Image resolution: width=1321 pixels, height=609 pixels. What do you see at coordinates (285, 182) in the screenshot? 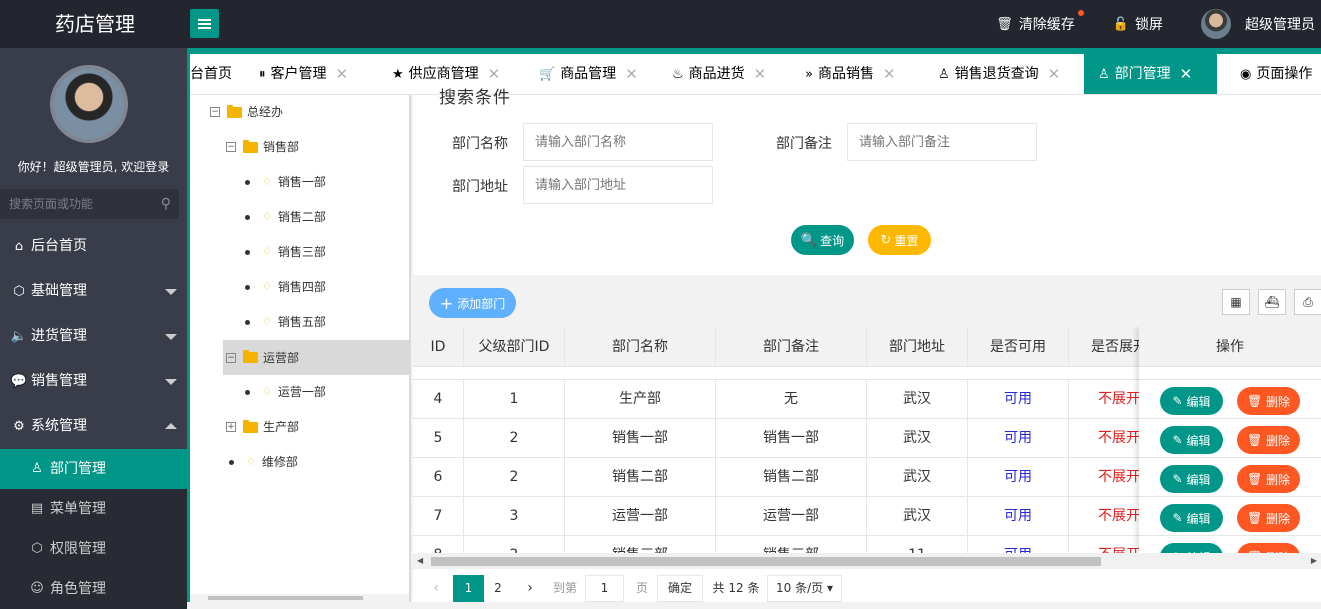
I see `tree-node-sales-1: ♢ 销售一部` at bounding box center [285, 182].